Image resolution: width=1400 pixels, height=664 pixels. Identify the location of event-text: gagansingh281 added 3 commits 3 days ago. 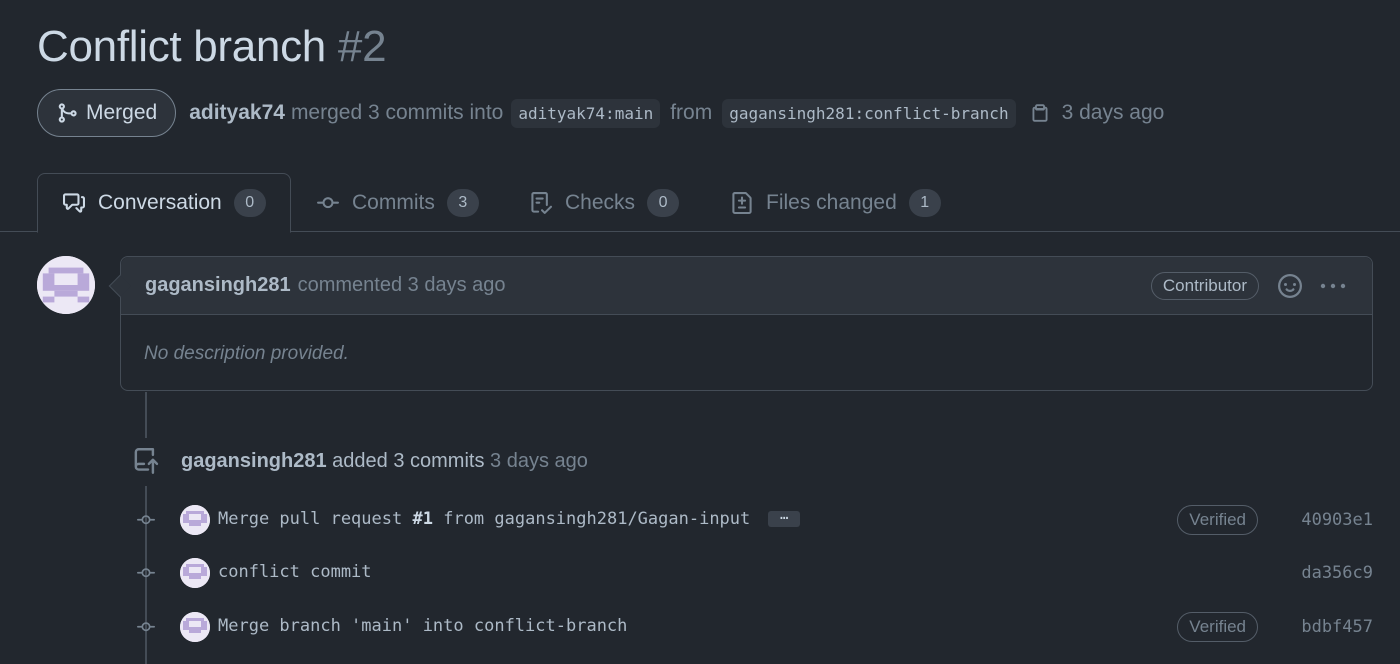
(384, 461).